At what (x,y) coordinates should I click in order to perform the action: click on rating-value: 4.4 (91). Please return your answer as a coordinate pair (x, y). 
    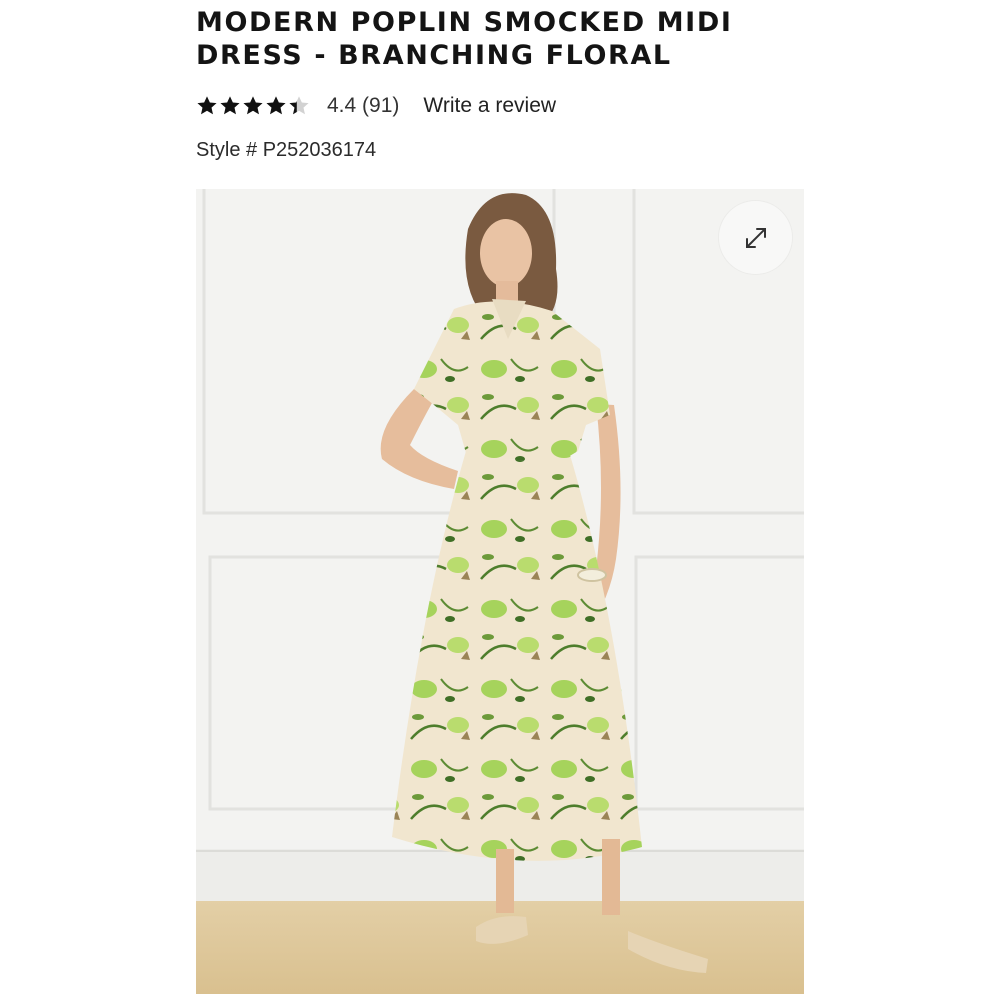
    Looking at the image, I should click on (363, 106).